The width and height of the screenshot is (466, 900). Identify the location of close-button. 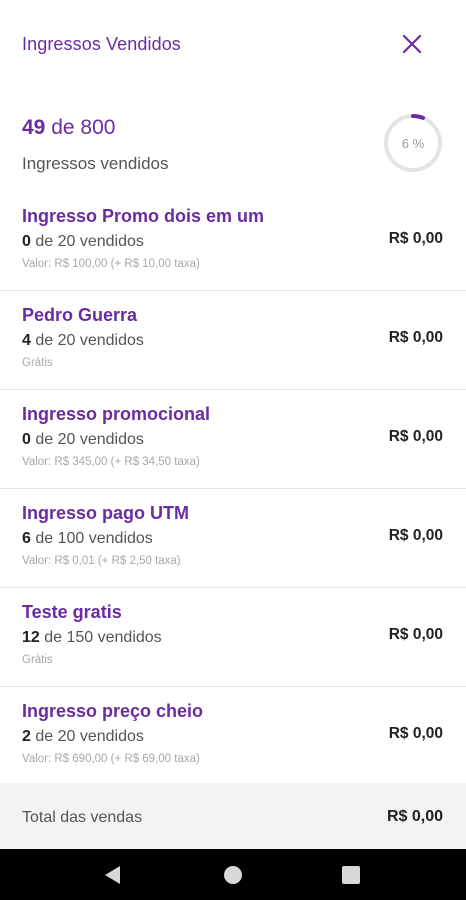
(412, 44).